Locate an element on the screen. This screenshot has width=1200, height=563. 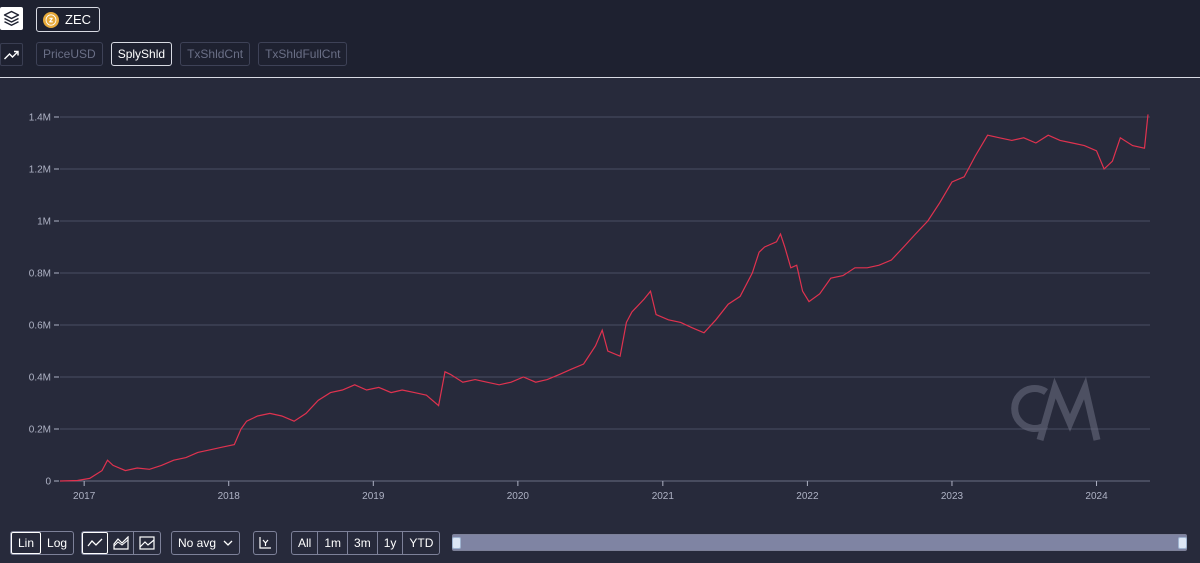
x-tick-label: 2023 is located at coordinates (952, 496).